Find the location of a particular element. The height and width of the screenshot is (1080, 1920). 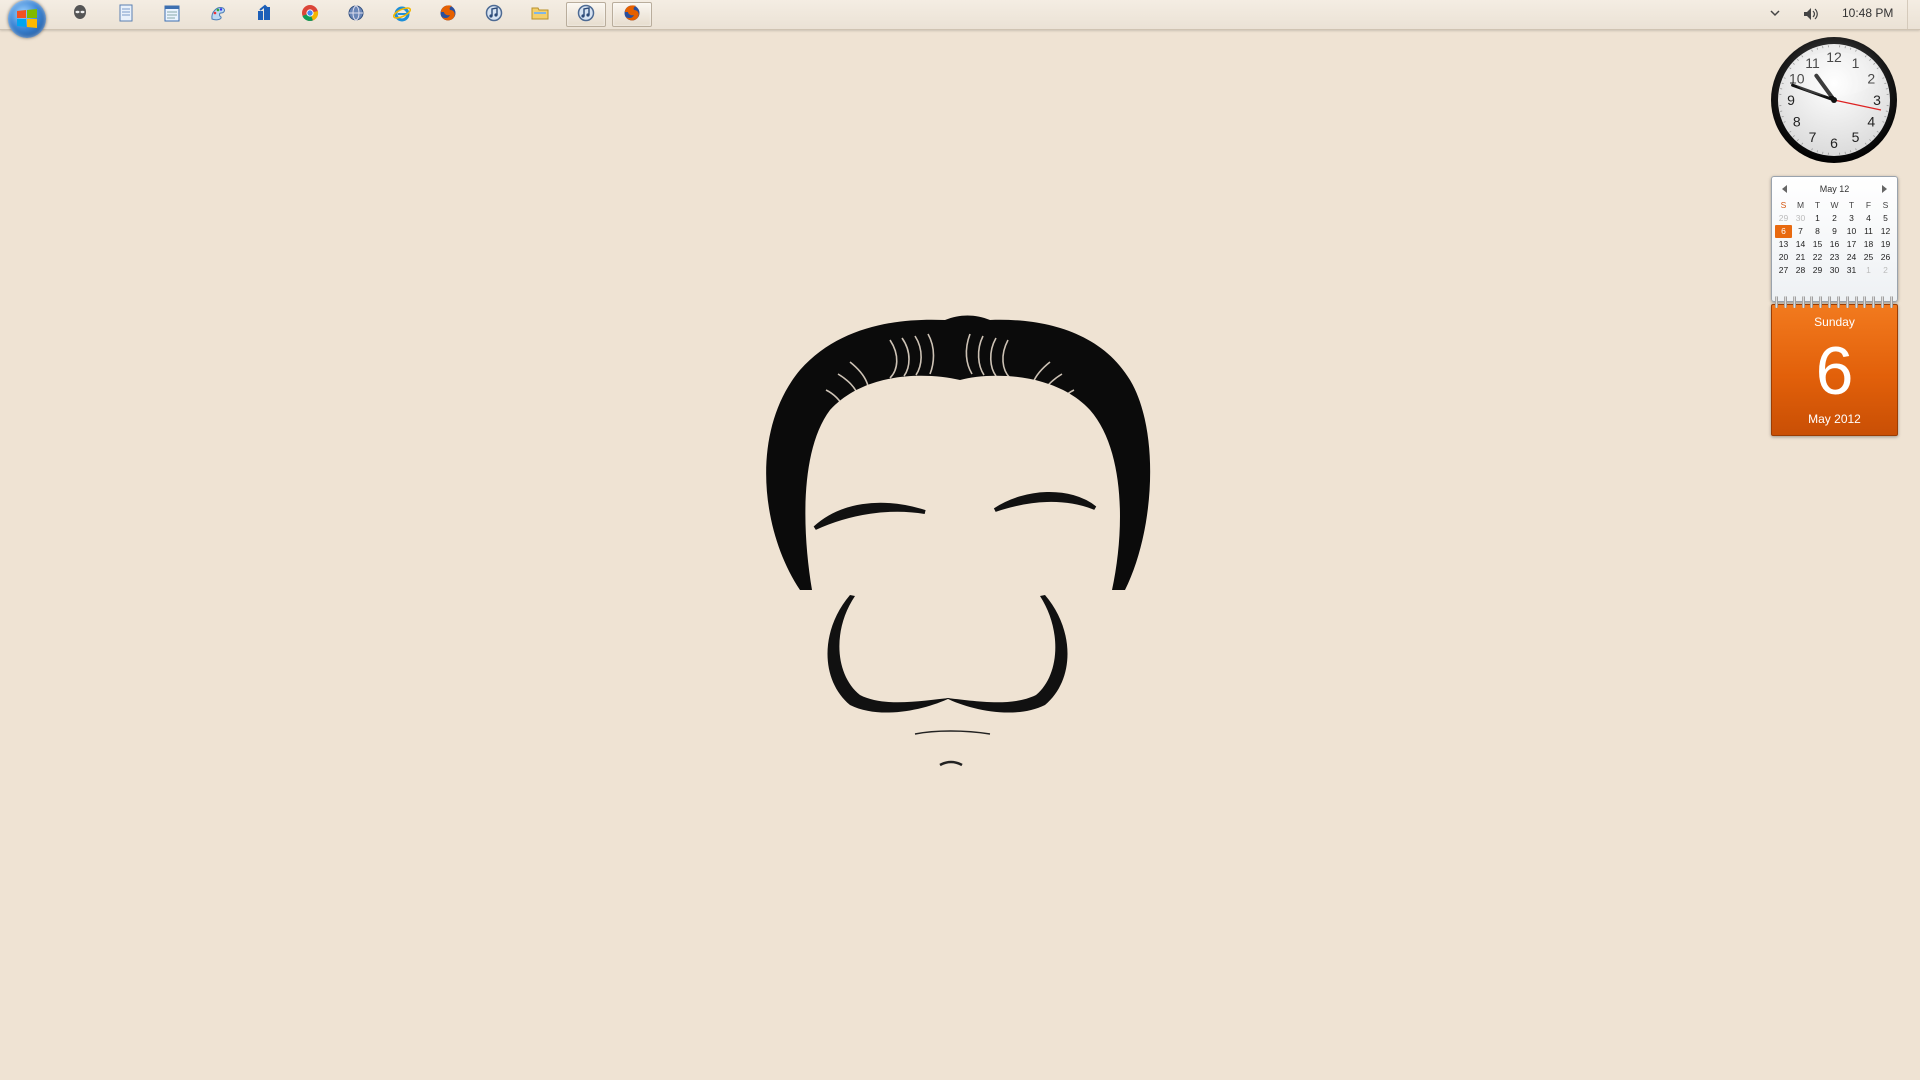

calendar-weekday: F is located at coordinates (1868, 205).